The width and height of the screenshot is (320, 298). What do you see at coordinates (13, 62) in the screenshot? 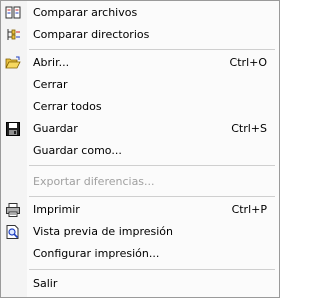
I see `open-folder-icon` at bounding box center [13, 62].